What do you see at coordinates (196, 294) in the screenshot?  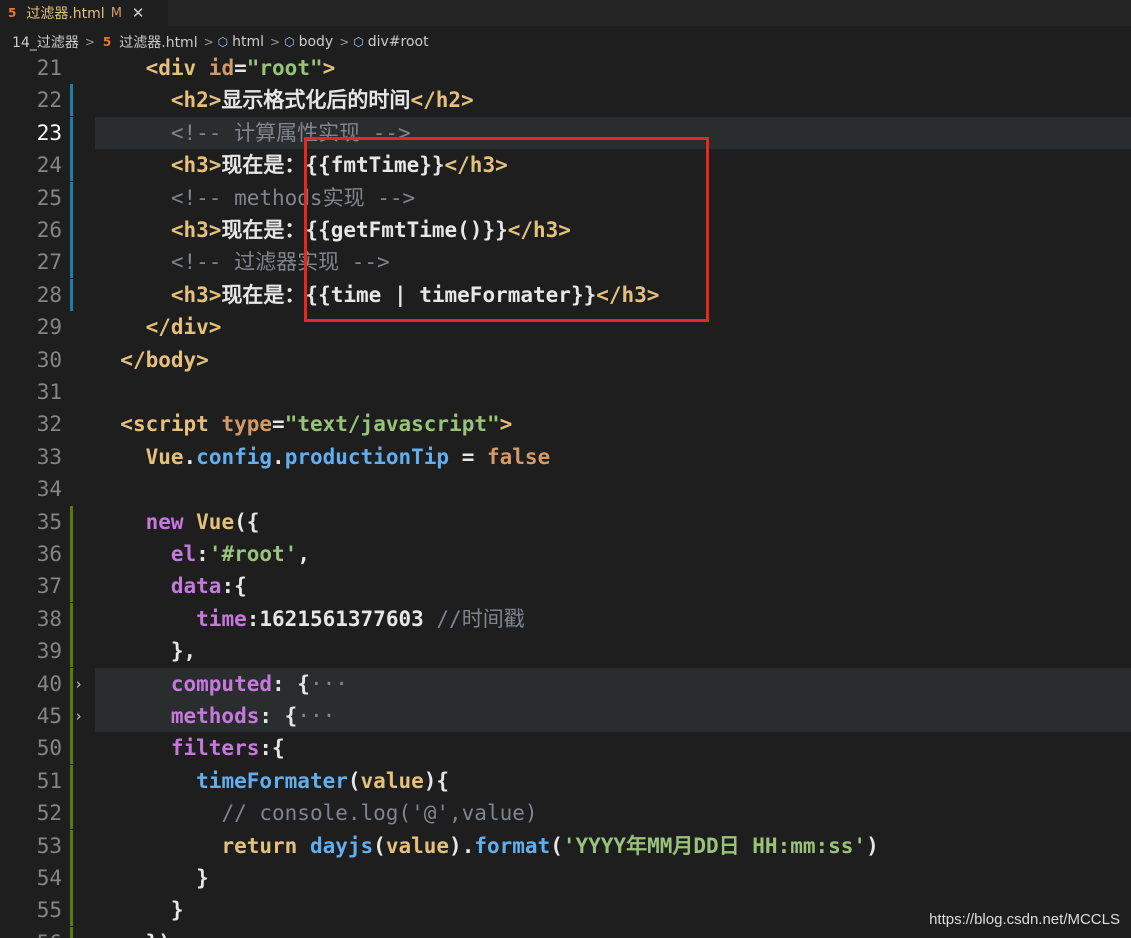 I see `code-token: <h3>` at bounding box center [196, 294].